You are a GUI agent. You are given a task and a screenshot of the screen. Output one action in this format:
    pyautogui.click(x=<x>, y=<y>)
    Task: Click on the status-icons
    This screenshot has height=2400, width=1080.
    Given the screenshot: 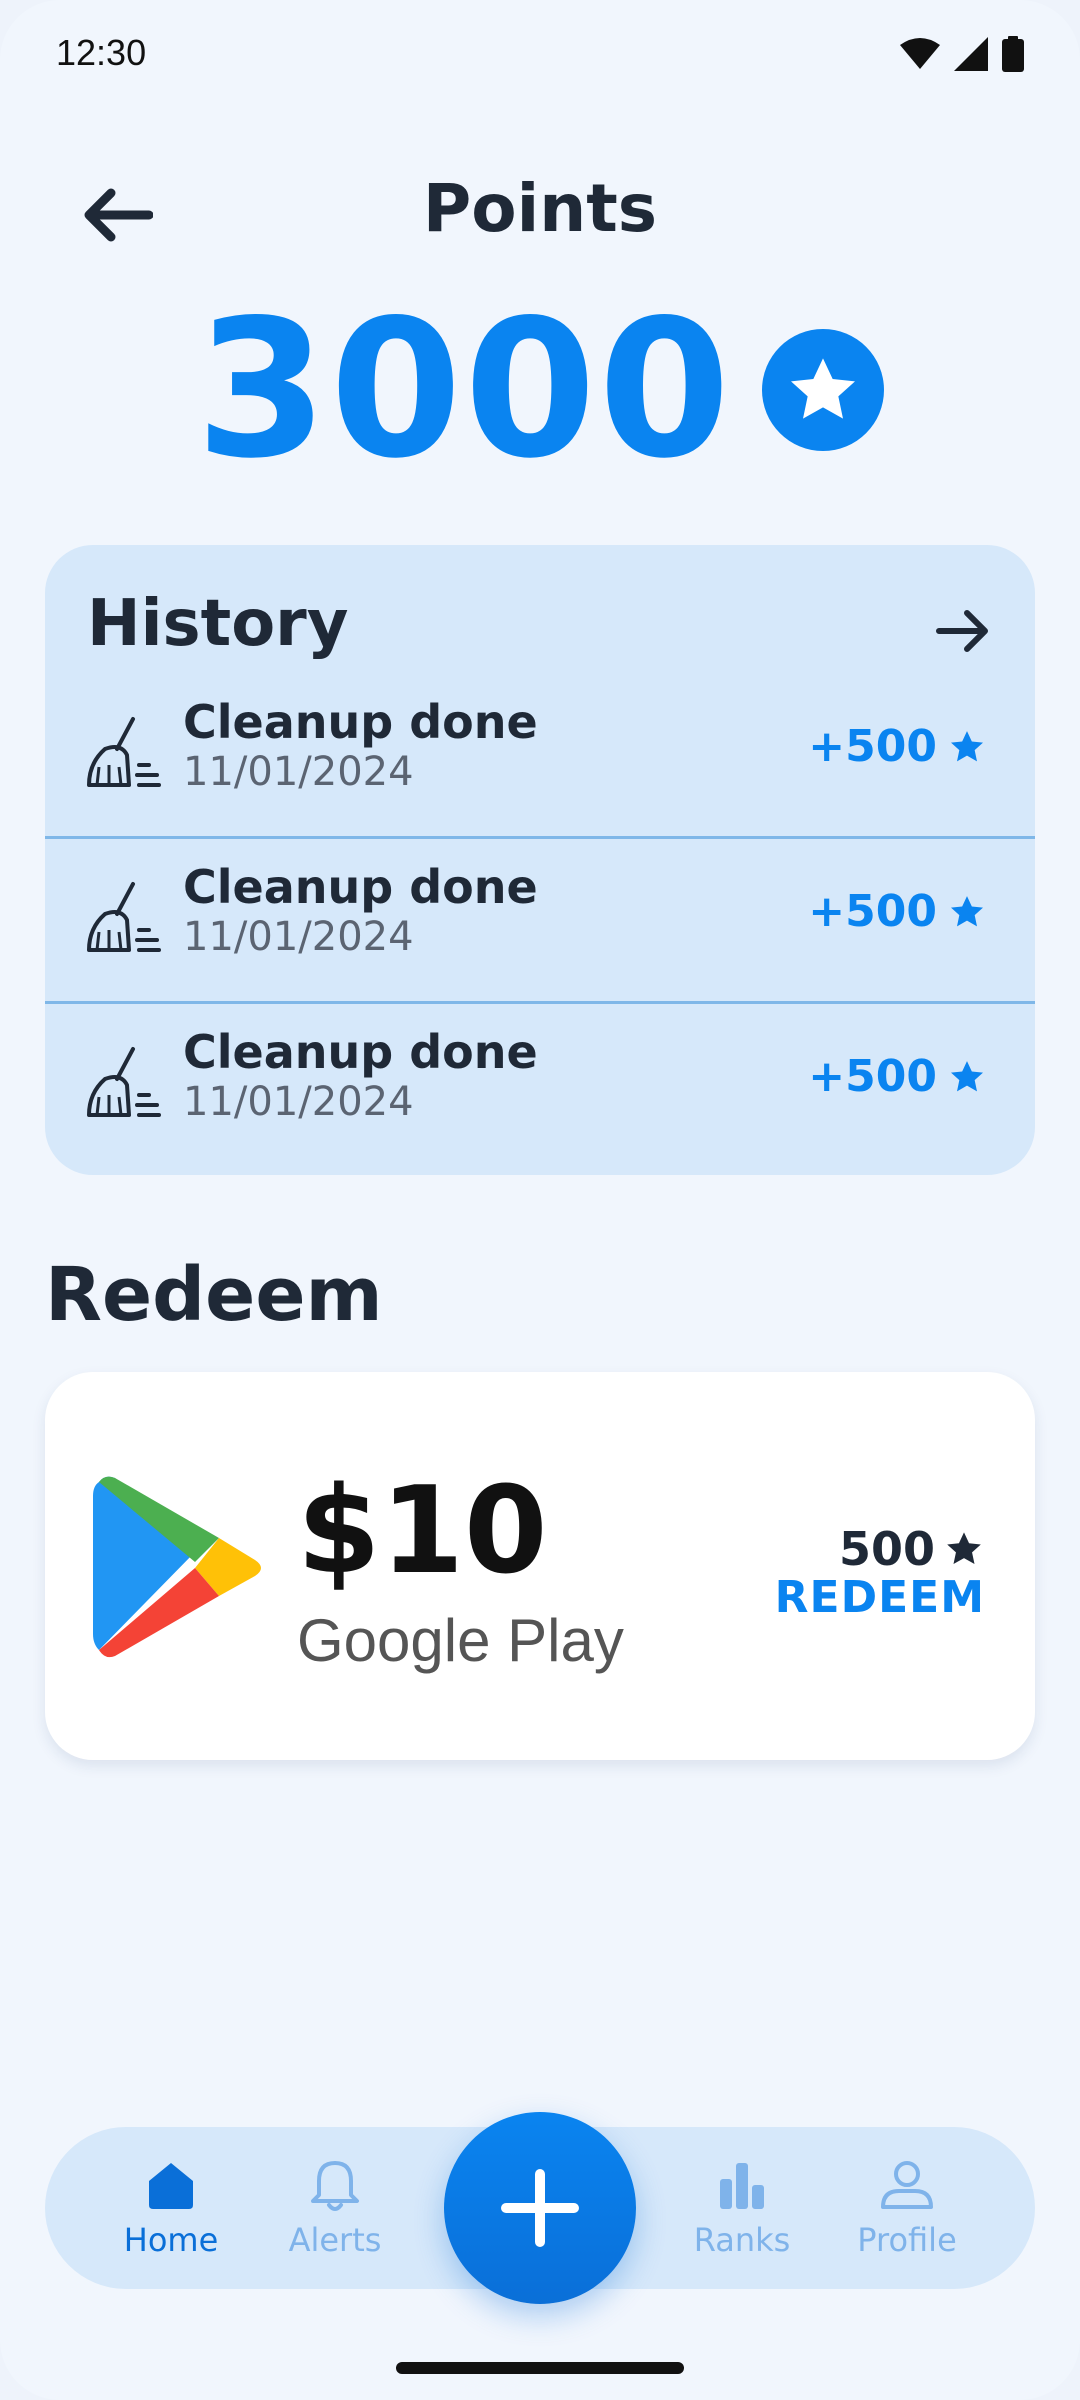 What is the action you would take?
    pyautogui.click(x=962, y=54)
    